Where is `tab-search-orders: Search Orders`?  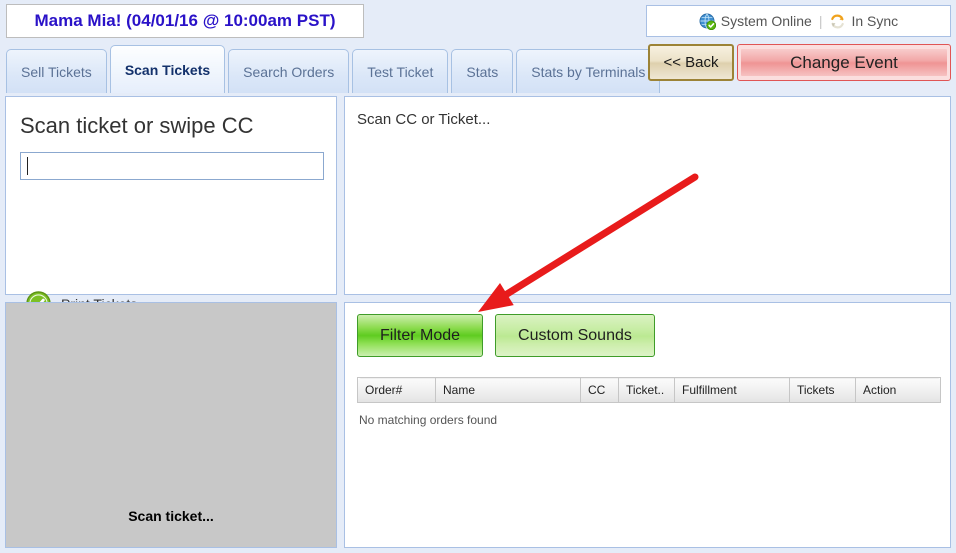
tab-search-orders: Search Orders is located at coordinates (289, 71).